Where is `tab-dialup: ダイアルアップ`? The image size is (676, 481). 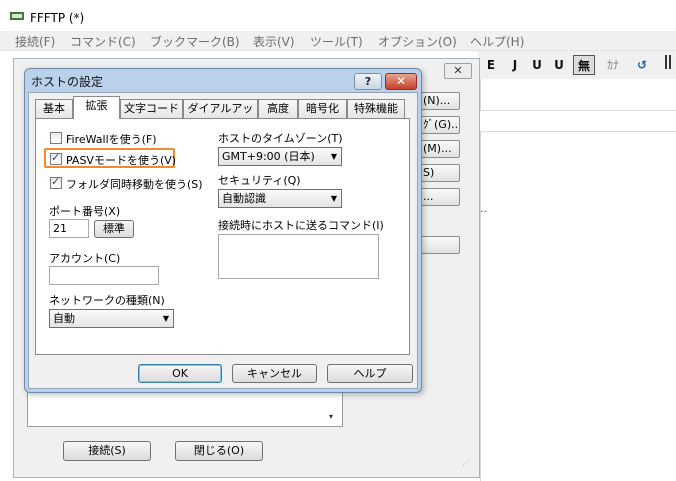
tab-dialup: ダイアルアップ is located at coordinates (220, 116).